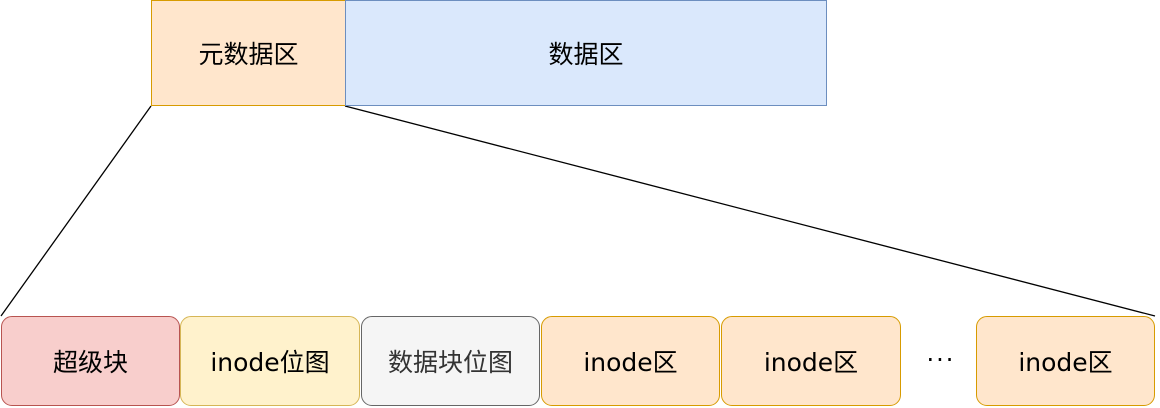 The width and height of the screenshot is (1160, 408). I want to click on superblock-box: 超级块, so click(90, 361).